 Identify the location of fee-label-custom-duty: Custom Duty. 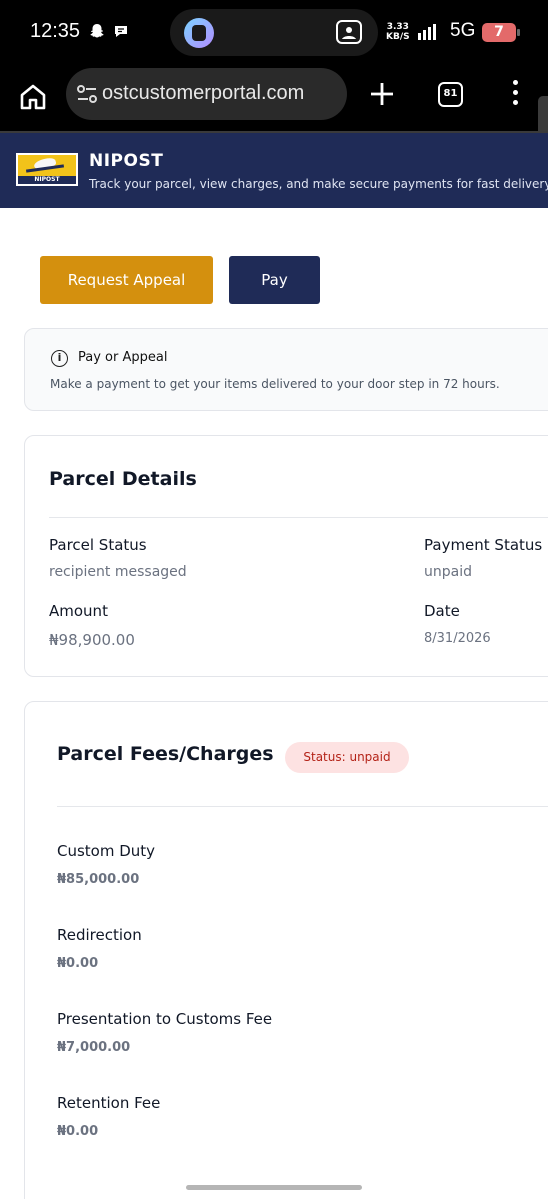
(106, 851).